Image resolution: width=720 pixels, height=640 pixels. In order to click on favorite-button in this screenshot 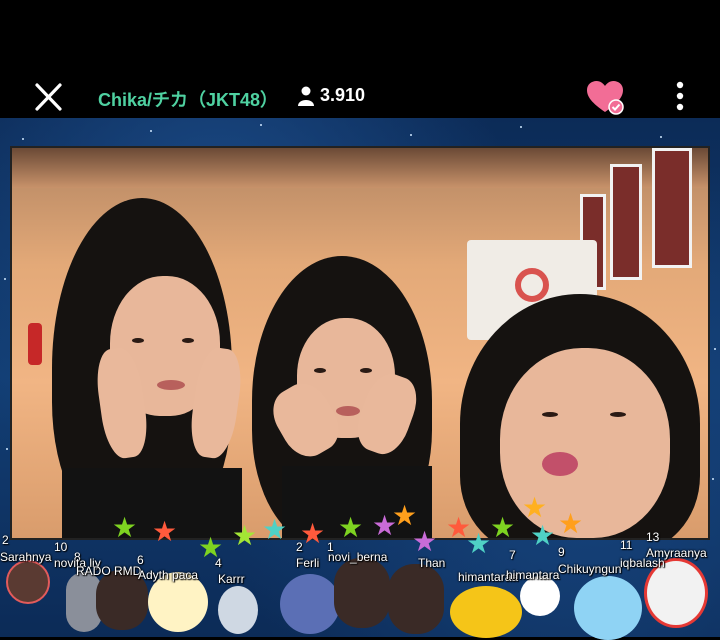, I will do `click(606, 98)`.